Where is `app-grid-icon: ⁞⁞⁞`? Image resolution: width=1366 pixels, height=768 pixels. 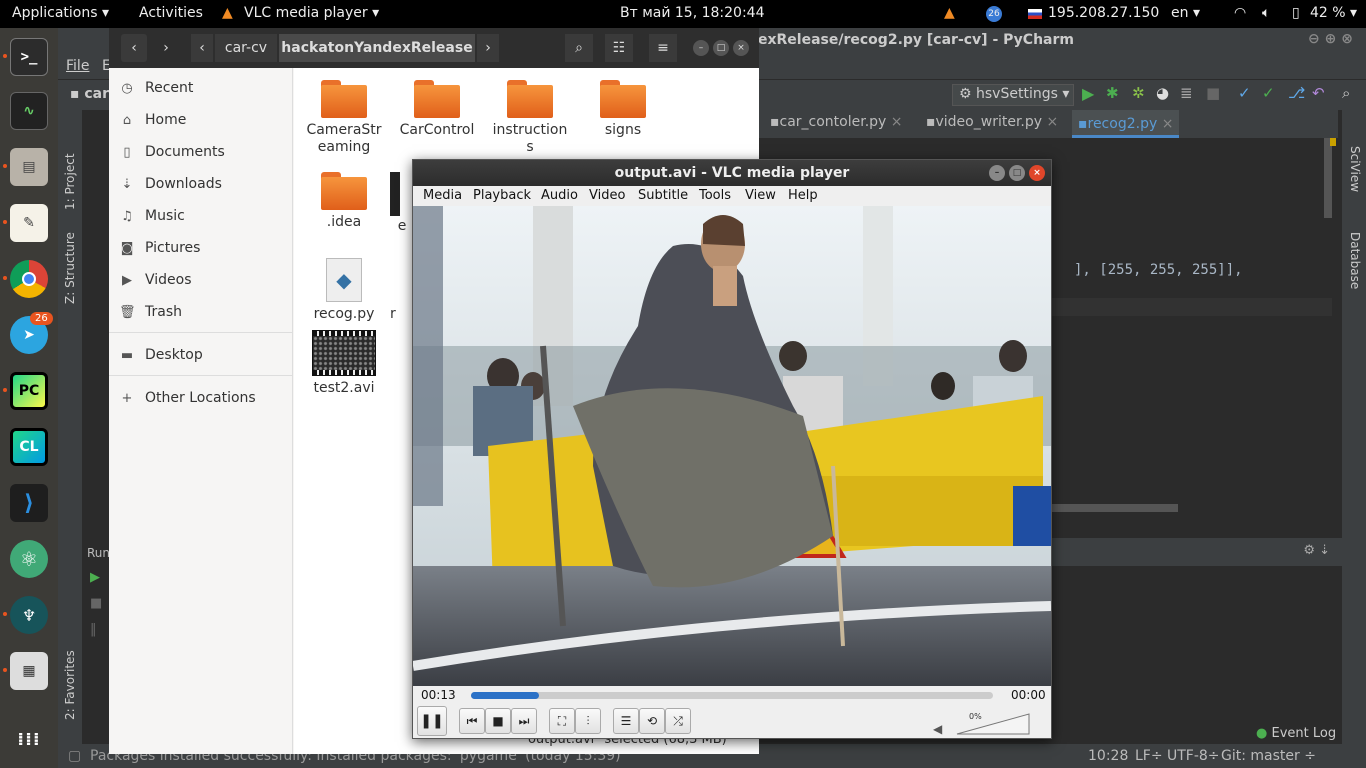 app-grid-icon: ⁞⁞⁞ is located at coordinates (29, 739).